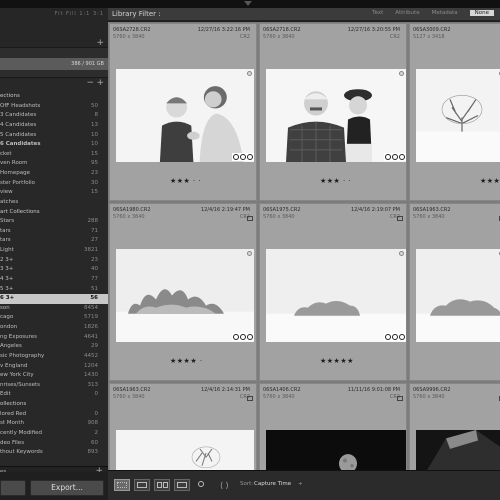 This screenshot has height=500, width=500. I want to click on collection-item: son 8454, so click(54, 309).